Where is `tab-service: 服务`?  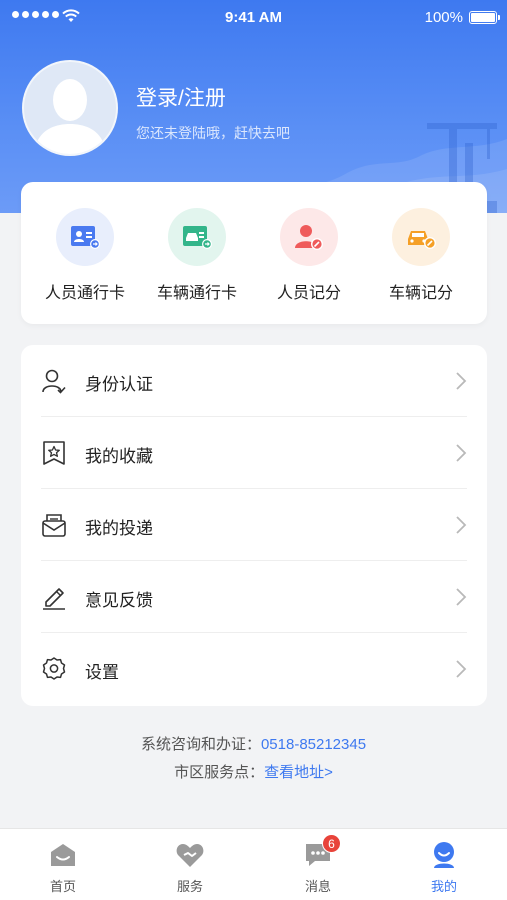
tab-service: 服务 is located at coordinates (190, 868).